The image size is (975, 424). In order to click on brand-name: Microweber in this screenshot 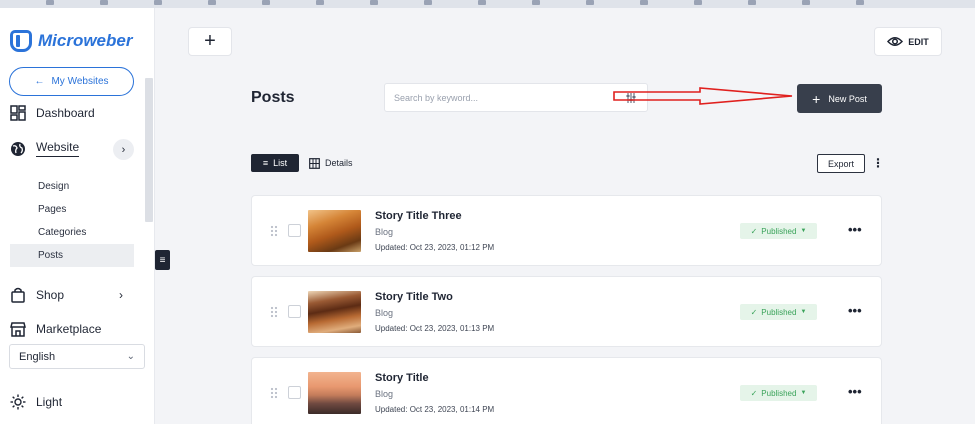, I will do `click(85, 40)`.